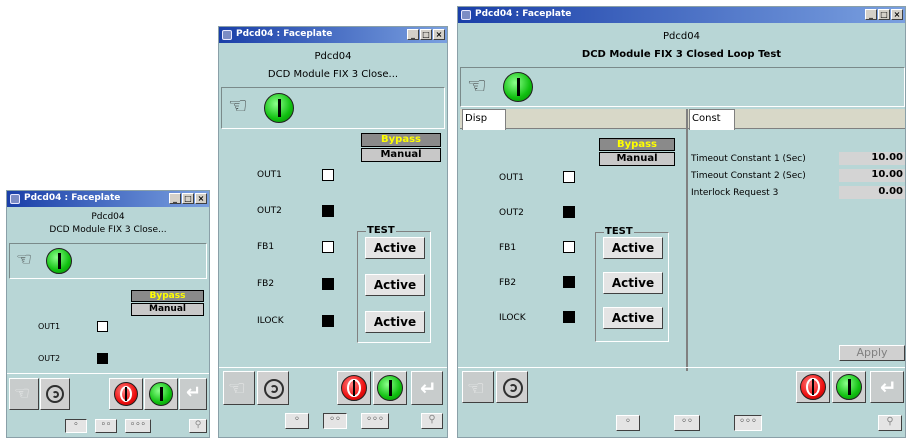 The width and height of the screenshot is (906, 438). What do you see at coordinates (682, 87) in the screenshot?
I see `status-panel: ☜` at bounding box center [682, 87].